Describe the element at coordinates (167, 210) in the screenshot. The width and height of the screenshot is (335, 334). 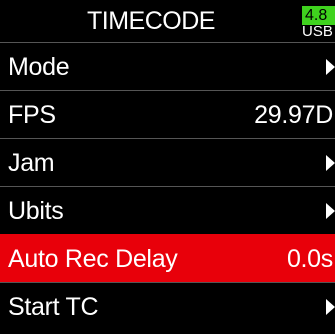
I see `menu-item-ubits: Ubits` at that location.